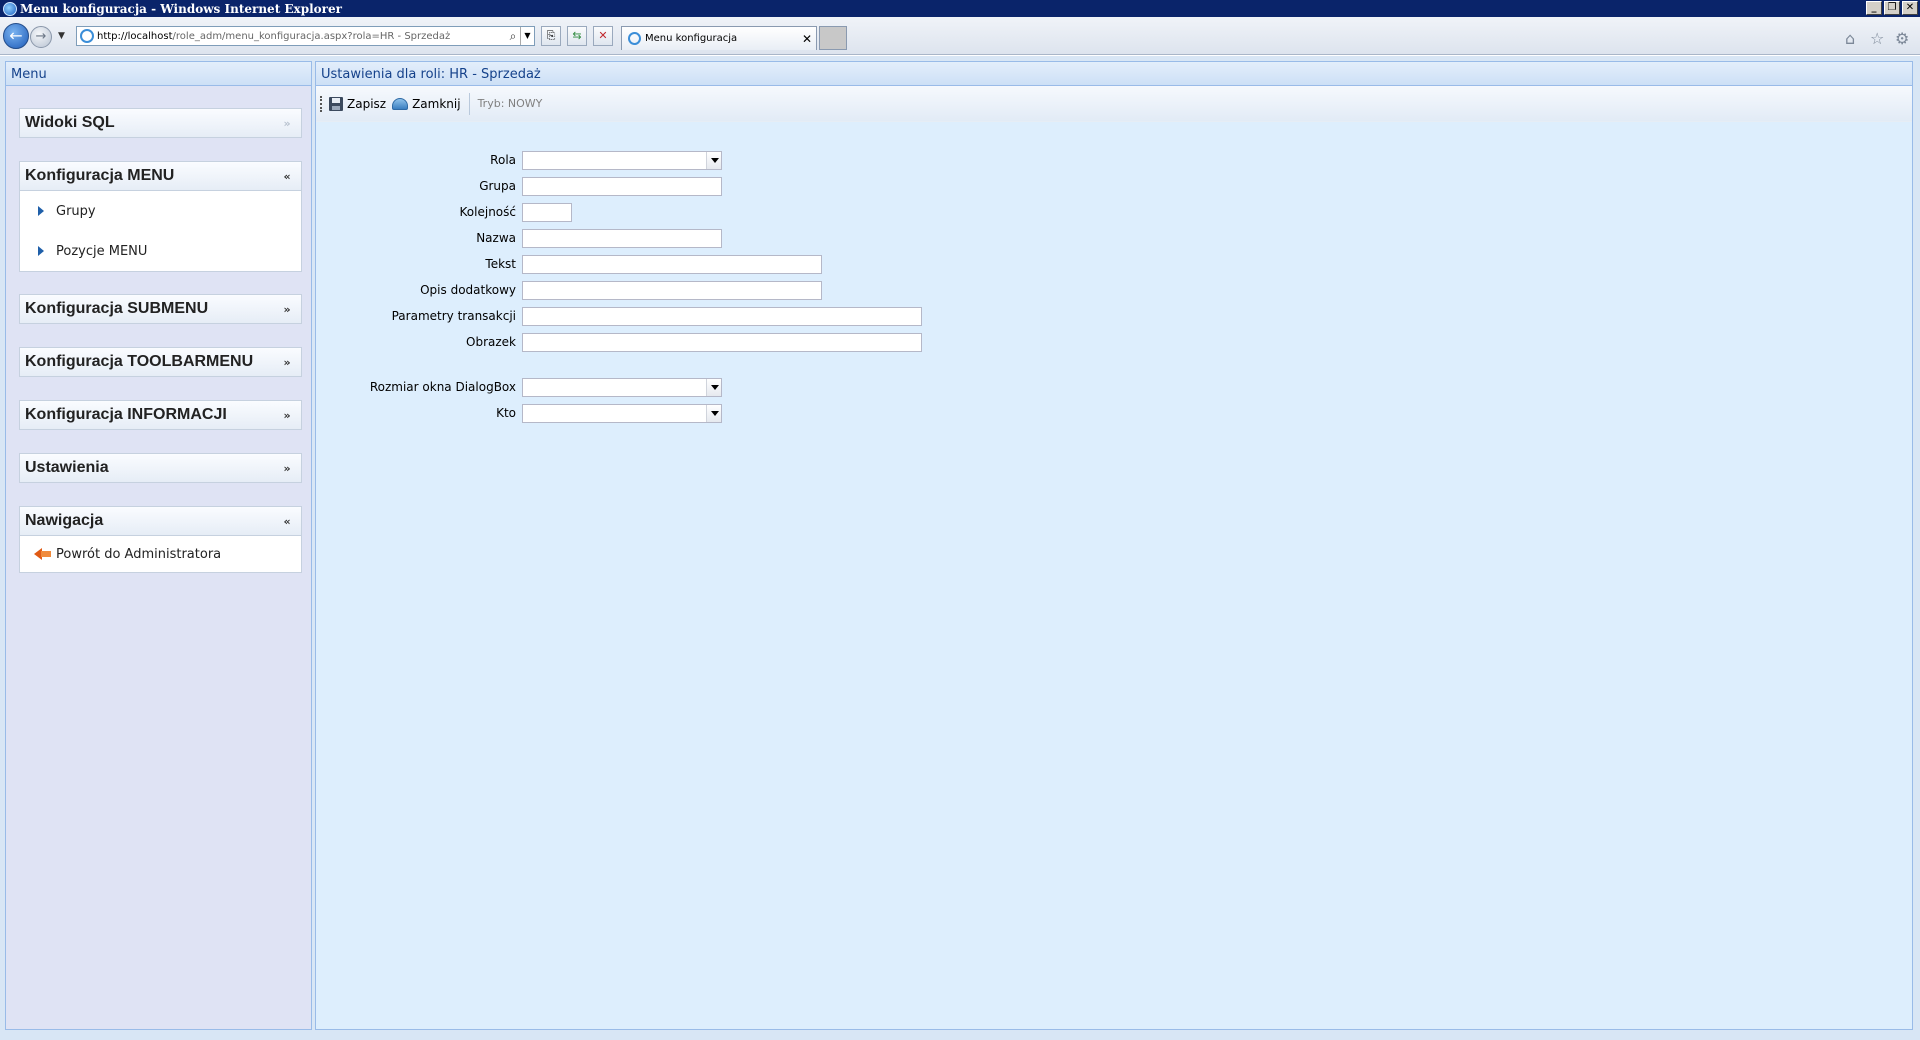 The width and height of the screenshot is (1920, 1040). I want to click on sidebar-item-pozycje-menu: Pozycje MENU, so click(160, 251).